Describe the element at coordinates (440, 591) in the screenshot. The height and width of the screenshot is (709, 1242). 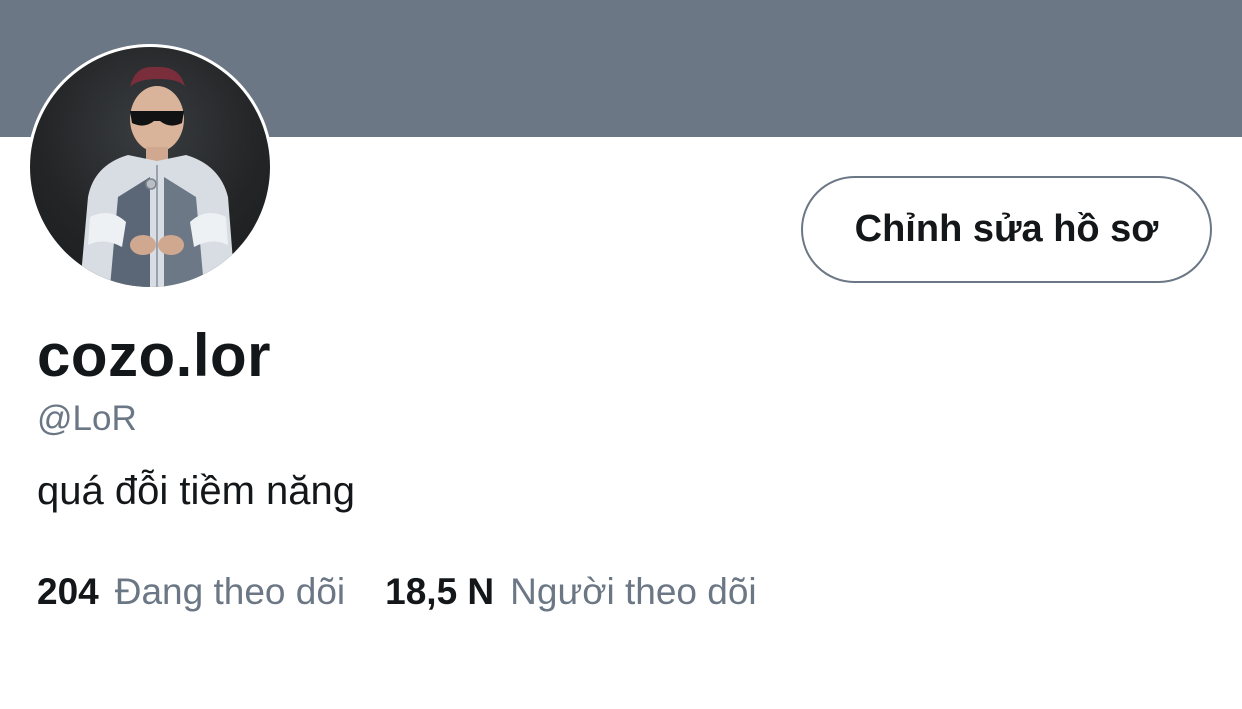
I see `followers-count: 18,5 N` at that location.